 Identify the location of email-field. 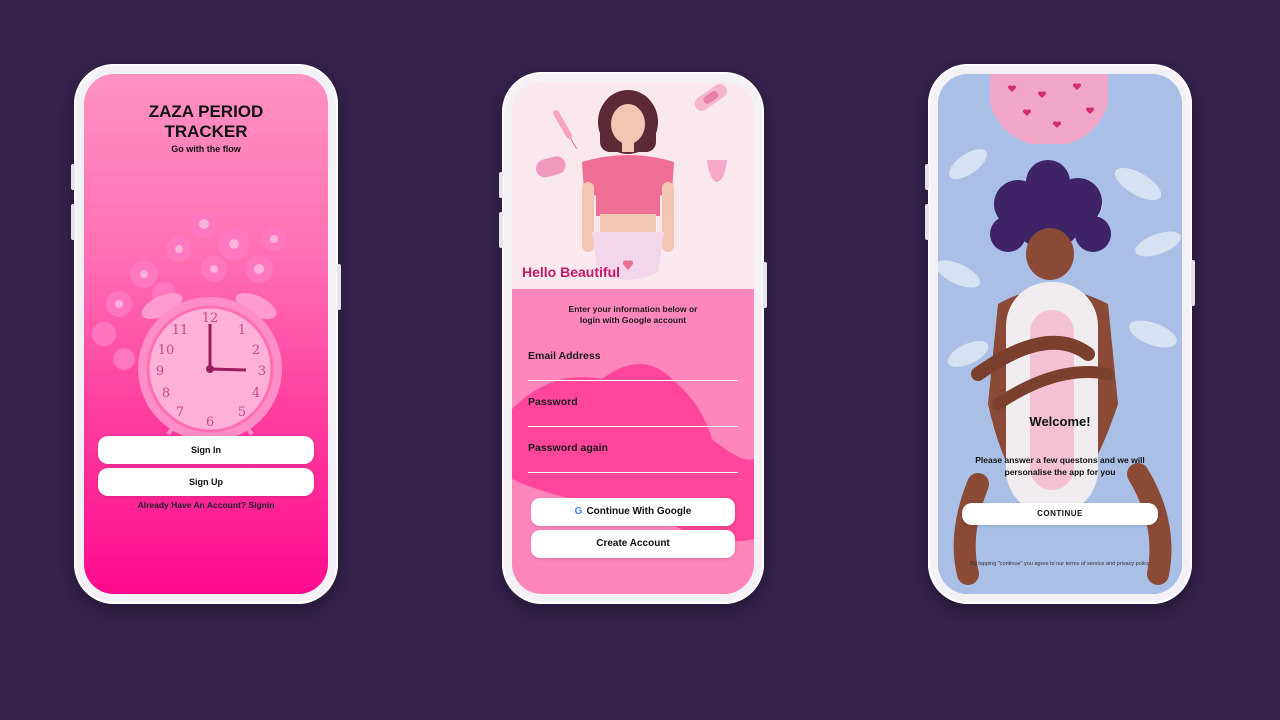
(633, 380).